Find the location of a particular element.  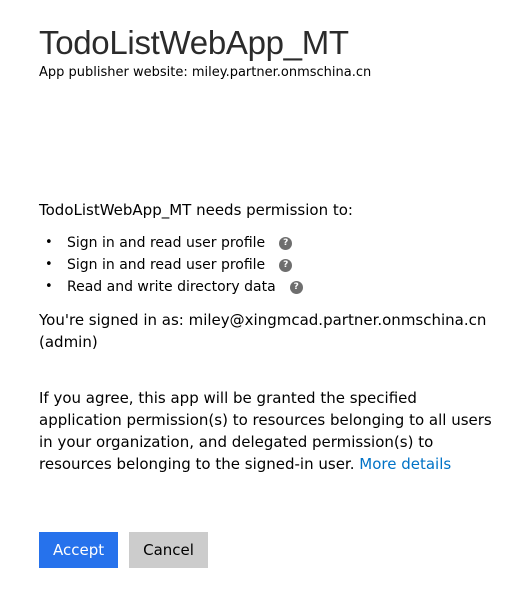

accept-button: Accept is located at coordinates (79, 550).